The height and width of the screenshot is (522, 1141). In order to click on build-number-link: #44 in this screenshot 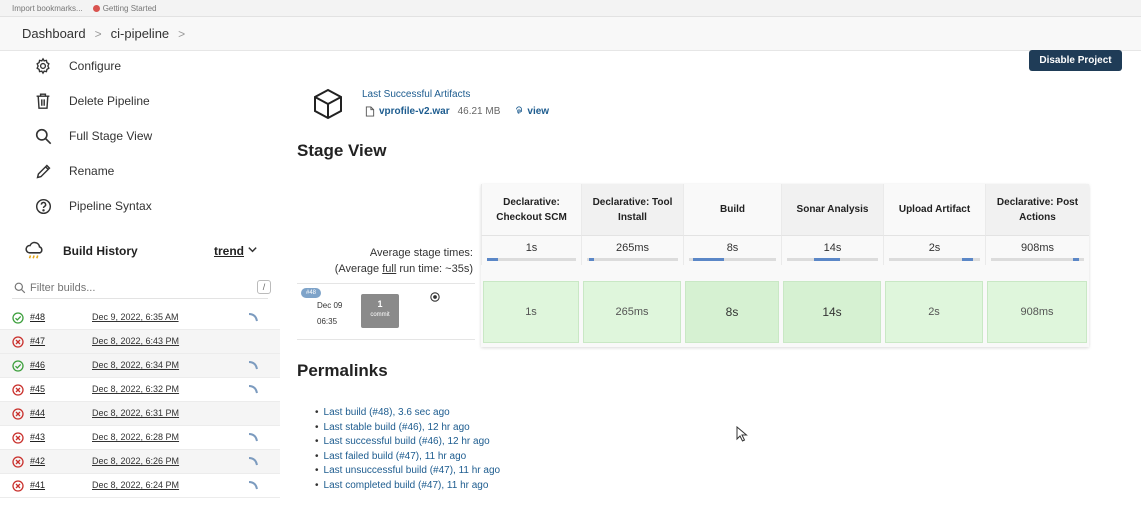, I will do `click(37, 413)`.